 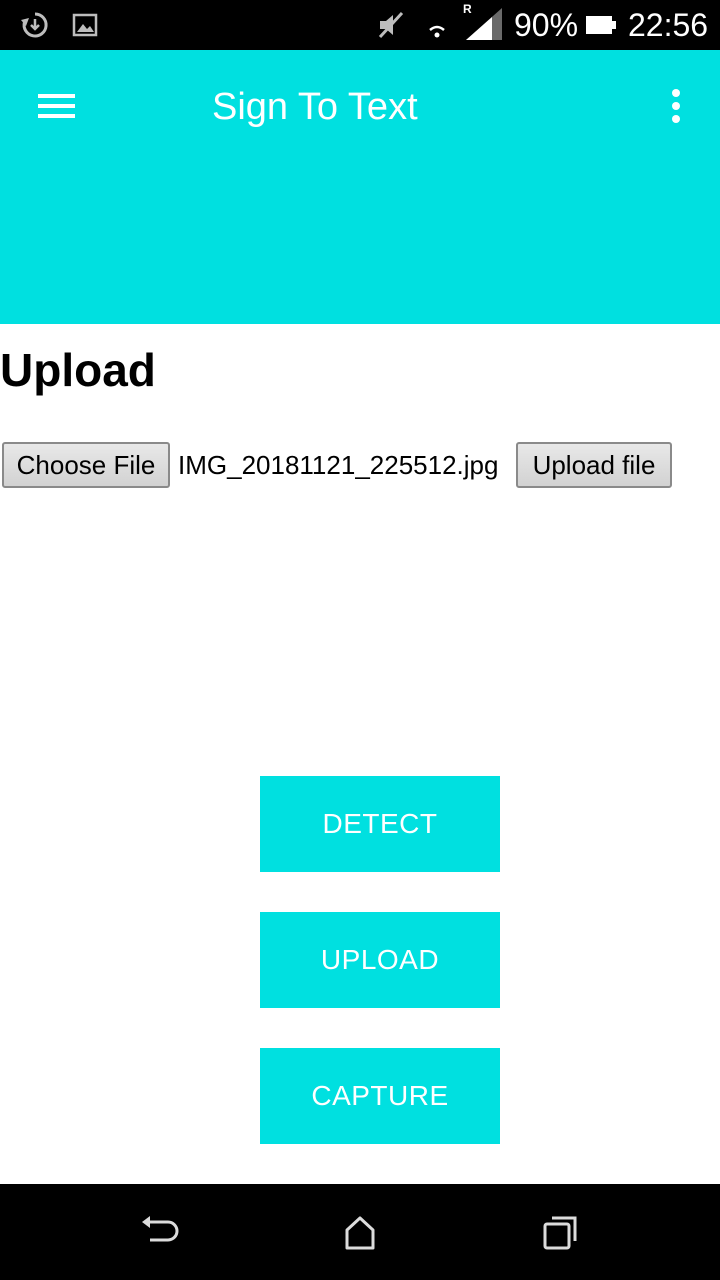 I want to click on back-button, so click(x=160, y=1232).